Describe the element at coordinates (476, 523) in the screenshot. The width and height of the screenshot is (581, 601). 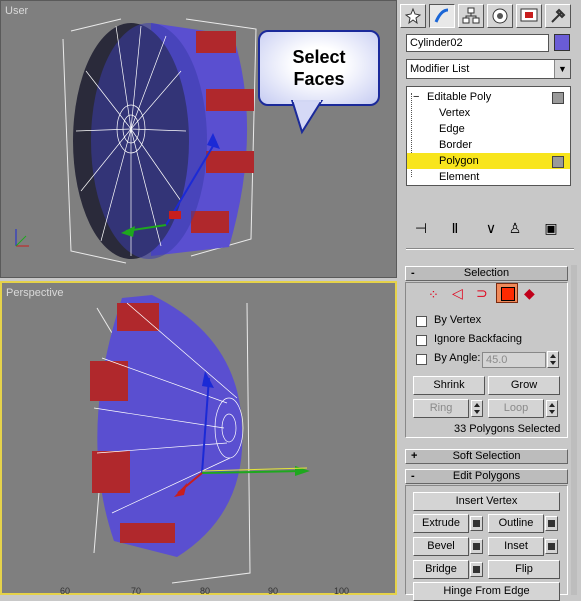
I see `extrude-settings-icon` at that location.